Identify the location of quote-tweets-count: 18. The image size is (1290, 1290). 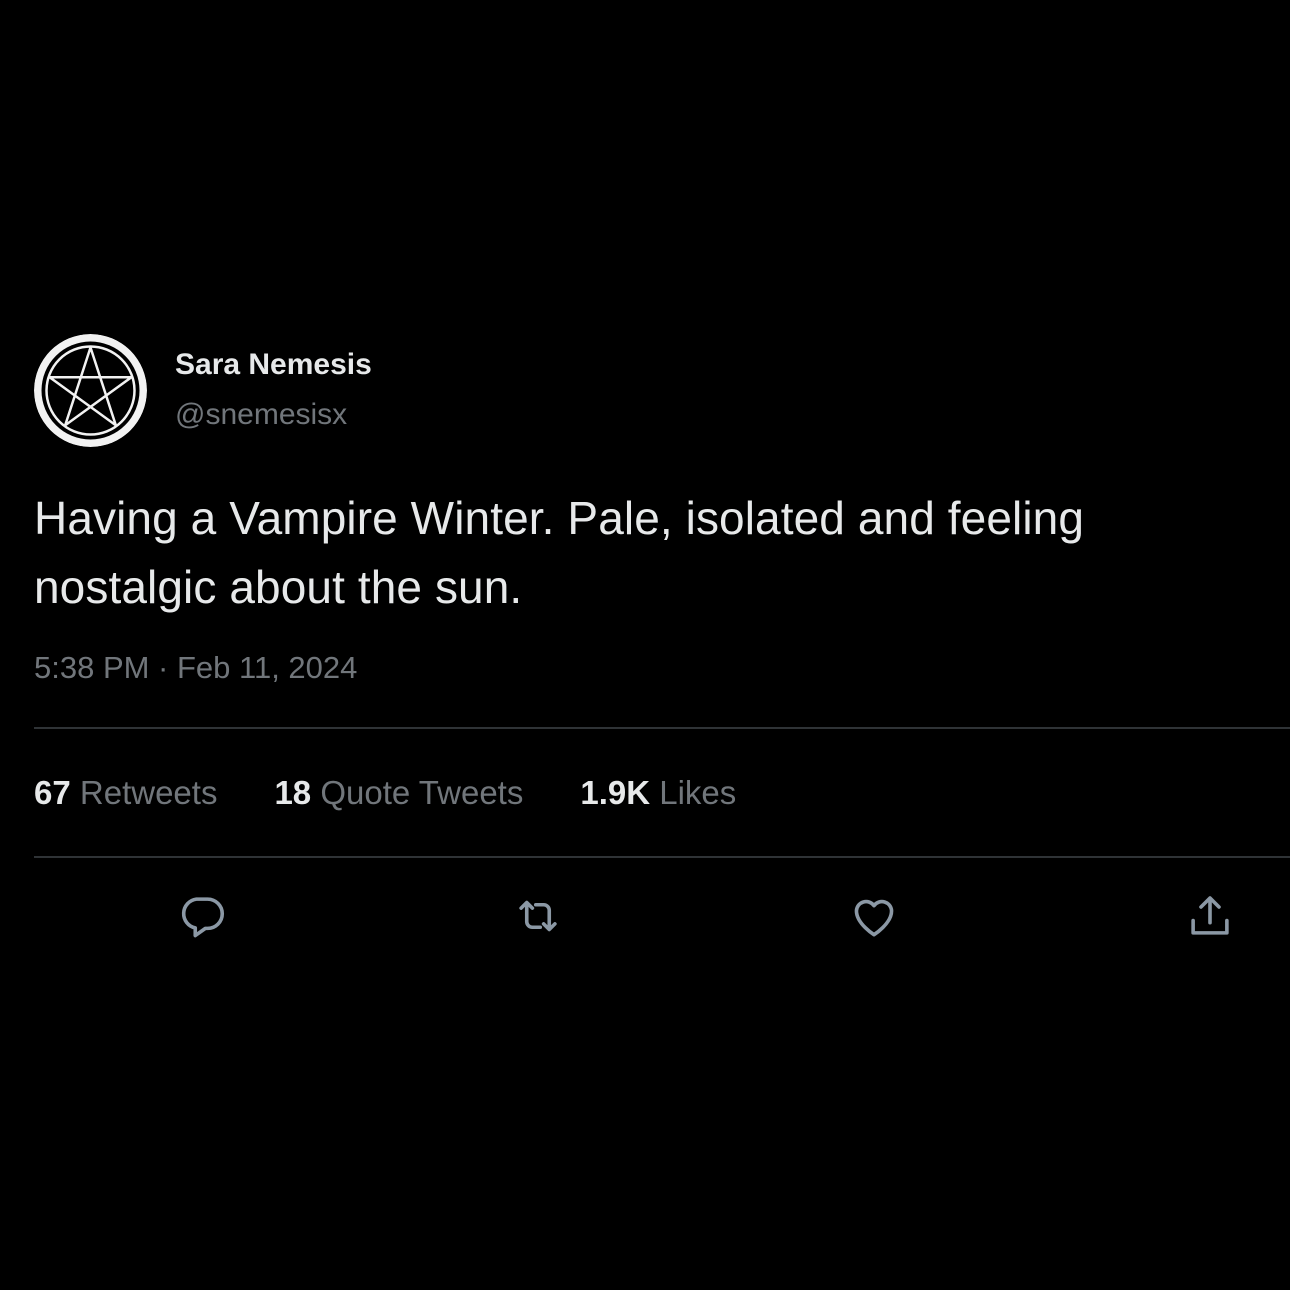
(293, 792).